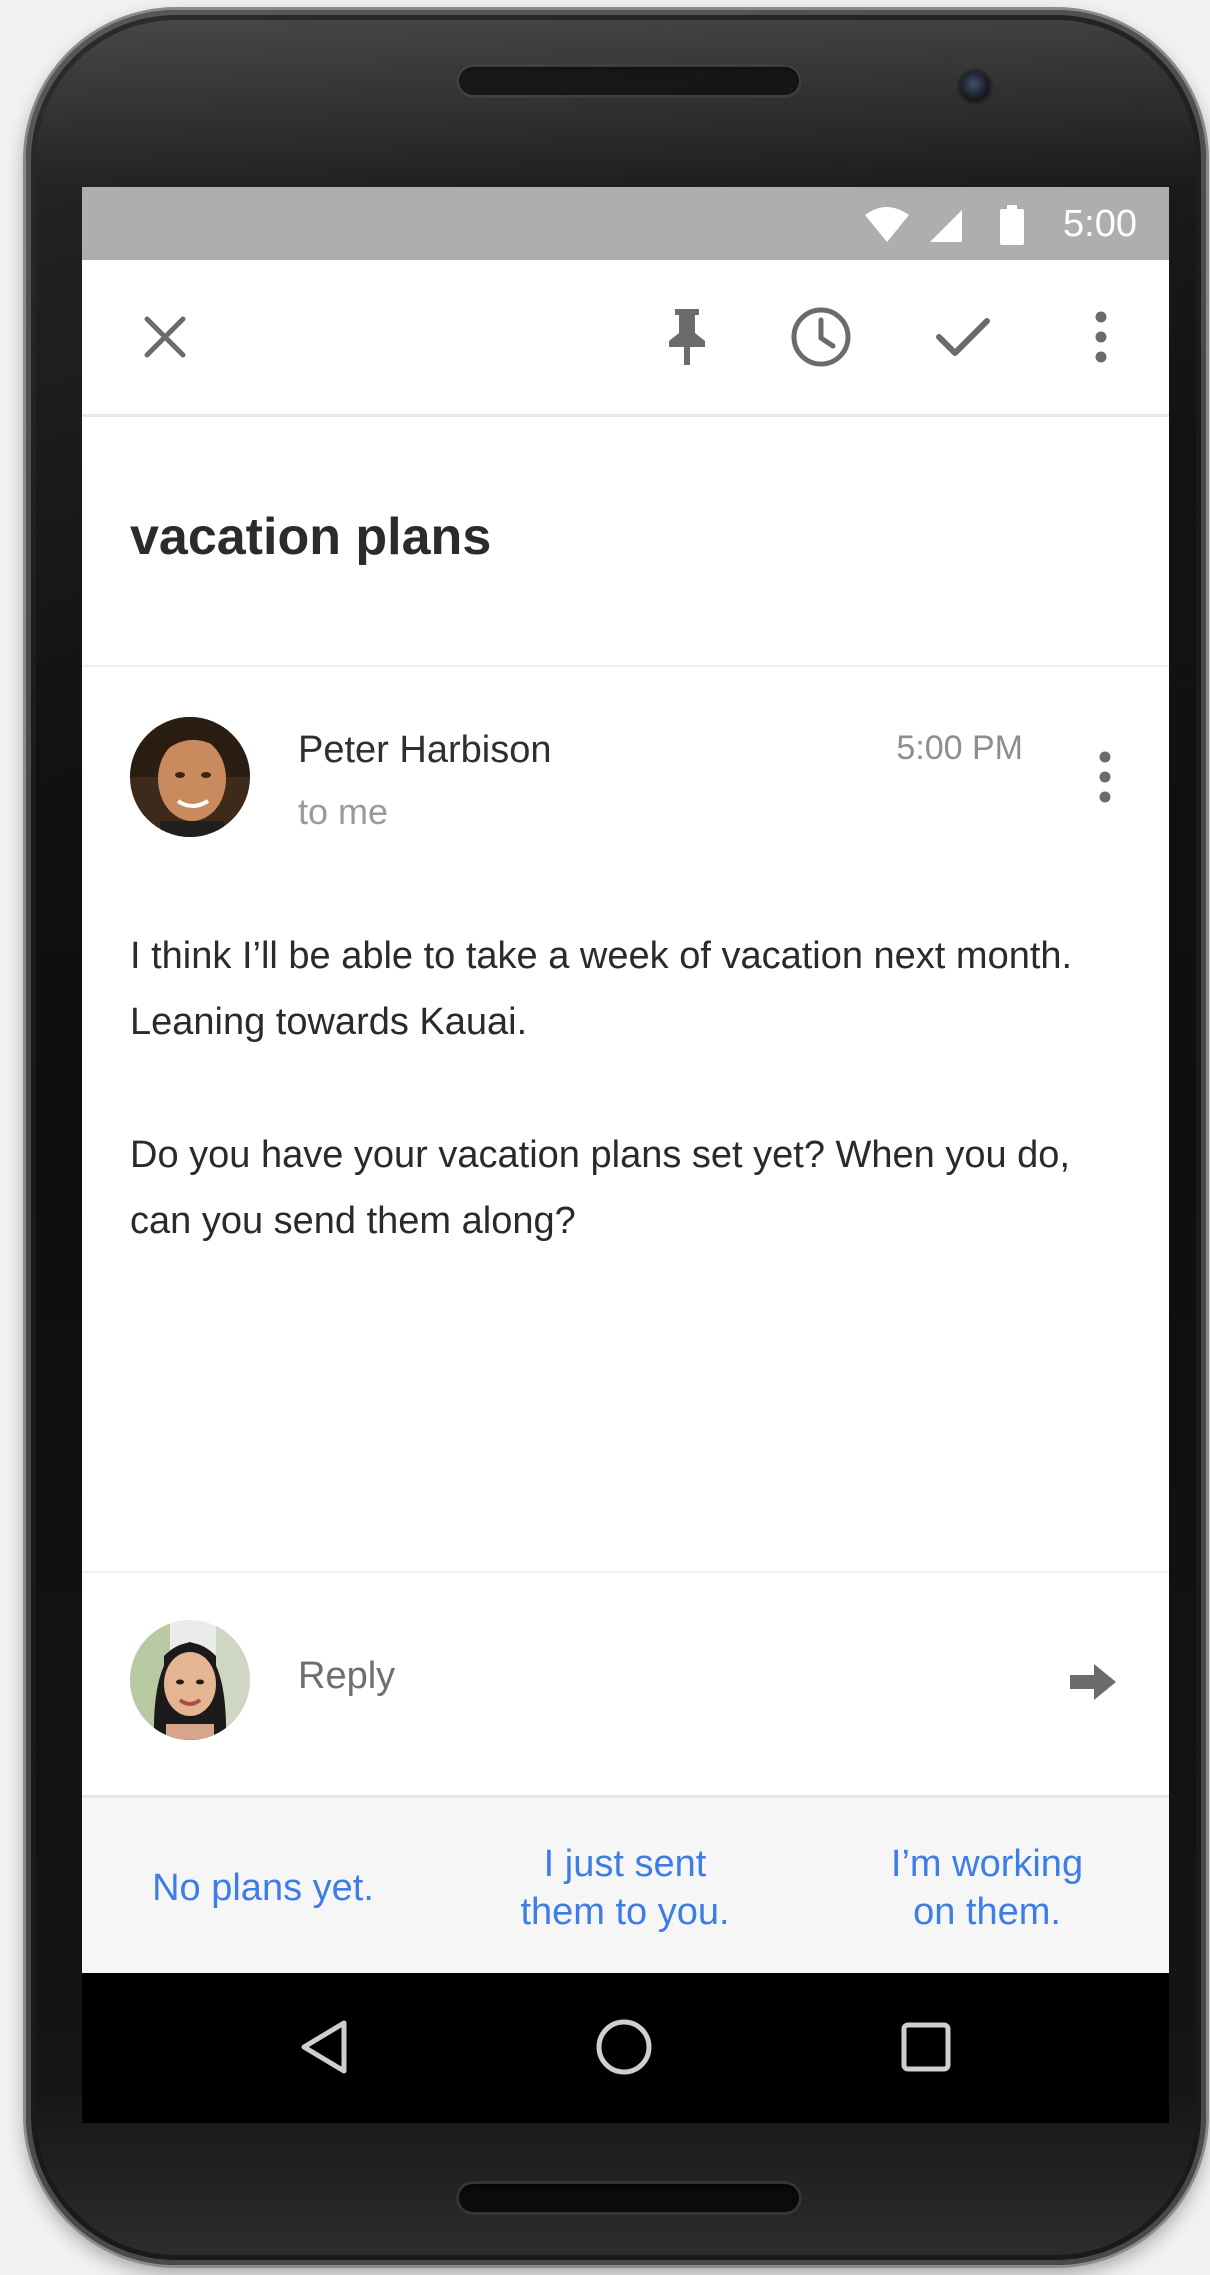 This screenshot has height=2275, width=1210. I want to click on mark-done-button, so click(963, 339).